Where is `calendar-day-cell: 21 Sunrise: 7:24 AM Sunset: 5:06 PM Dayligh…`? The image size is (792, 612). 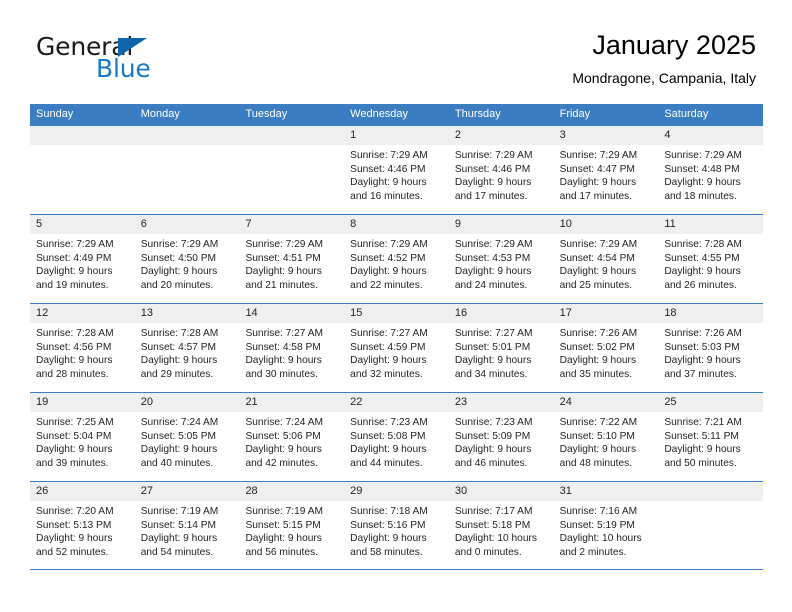 calendar-day-cell: 21 Sunrise: 7:24 AM Sunset: 5:06 PM Dayligh… is located at coordinates (292, 437).